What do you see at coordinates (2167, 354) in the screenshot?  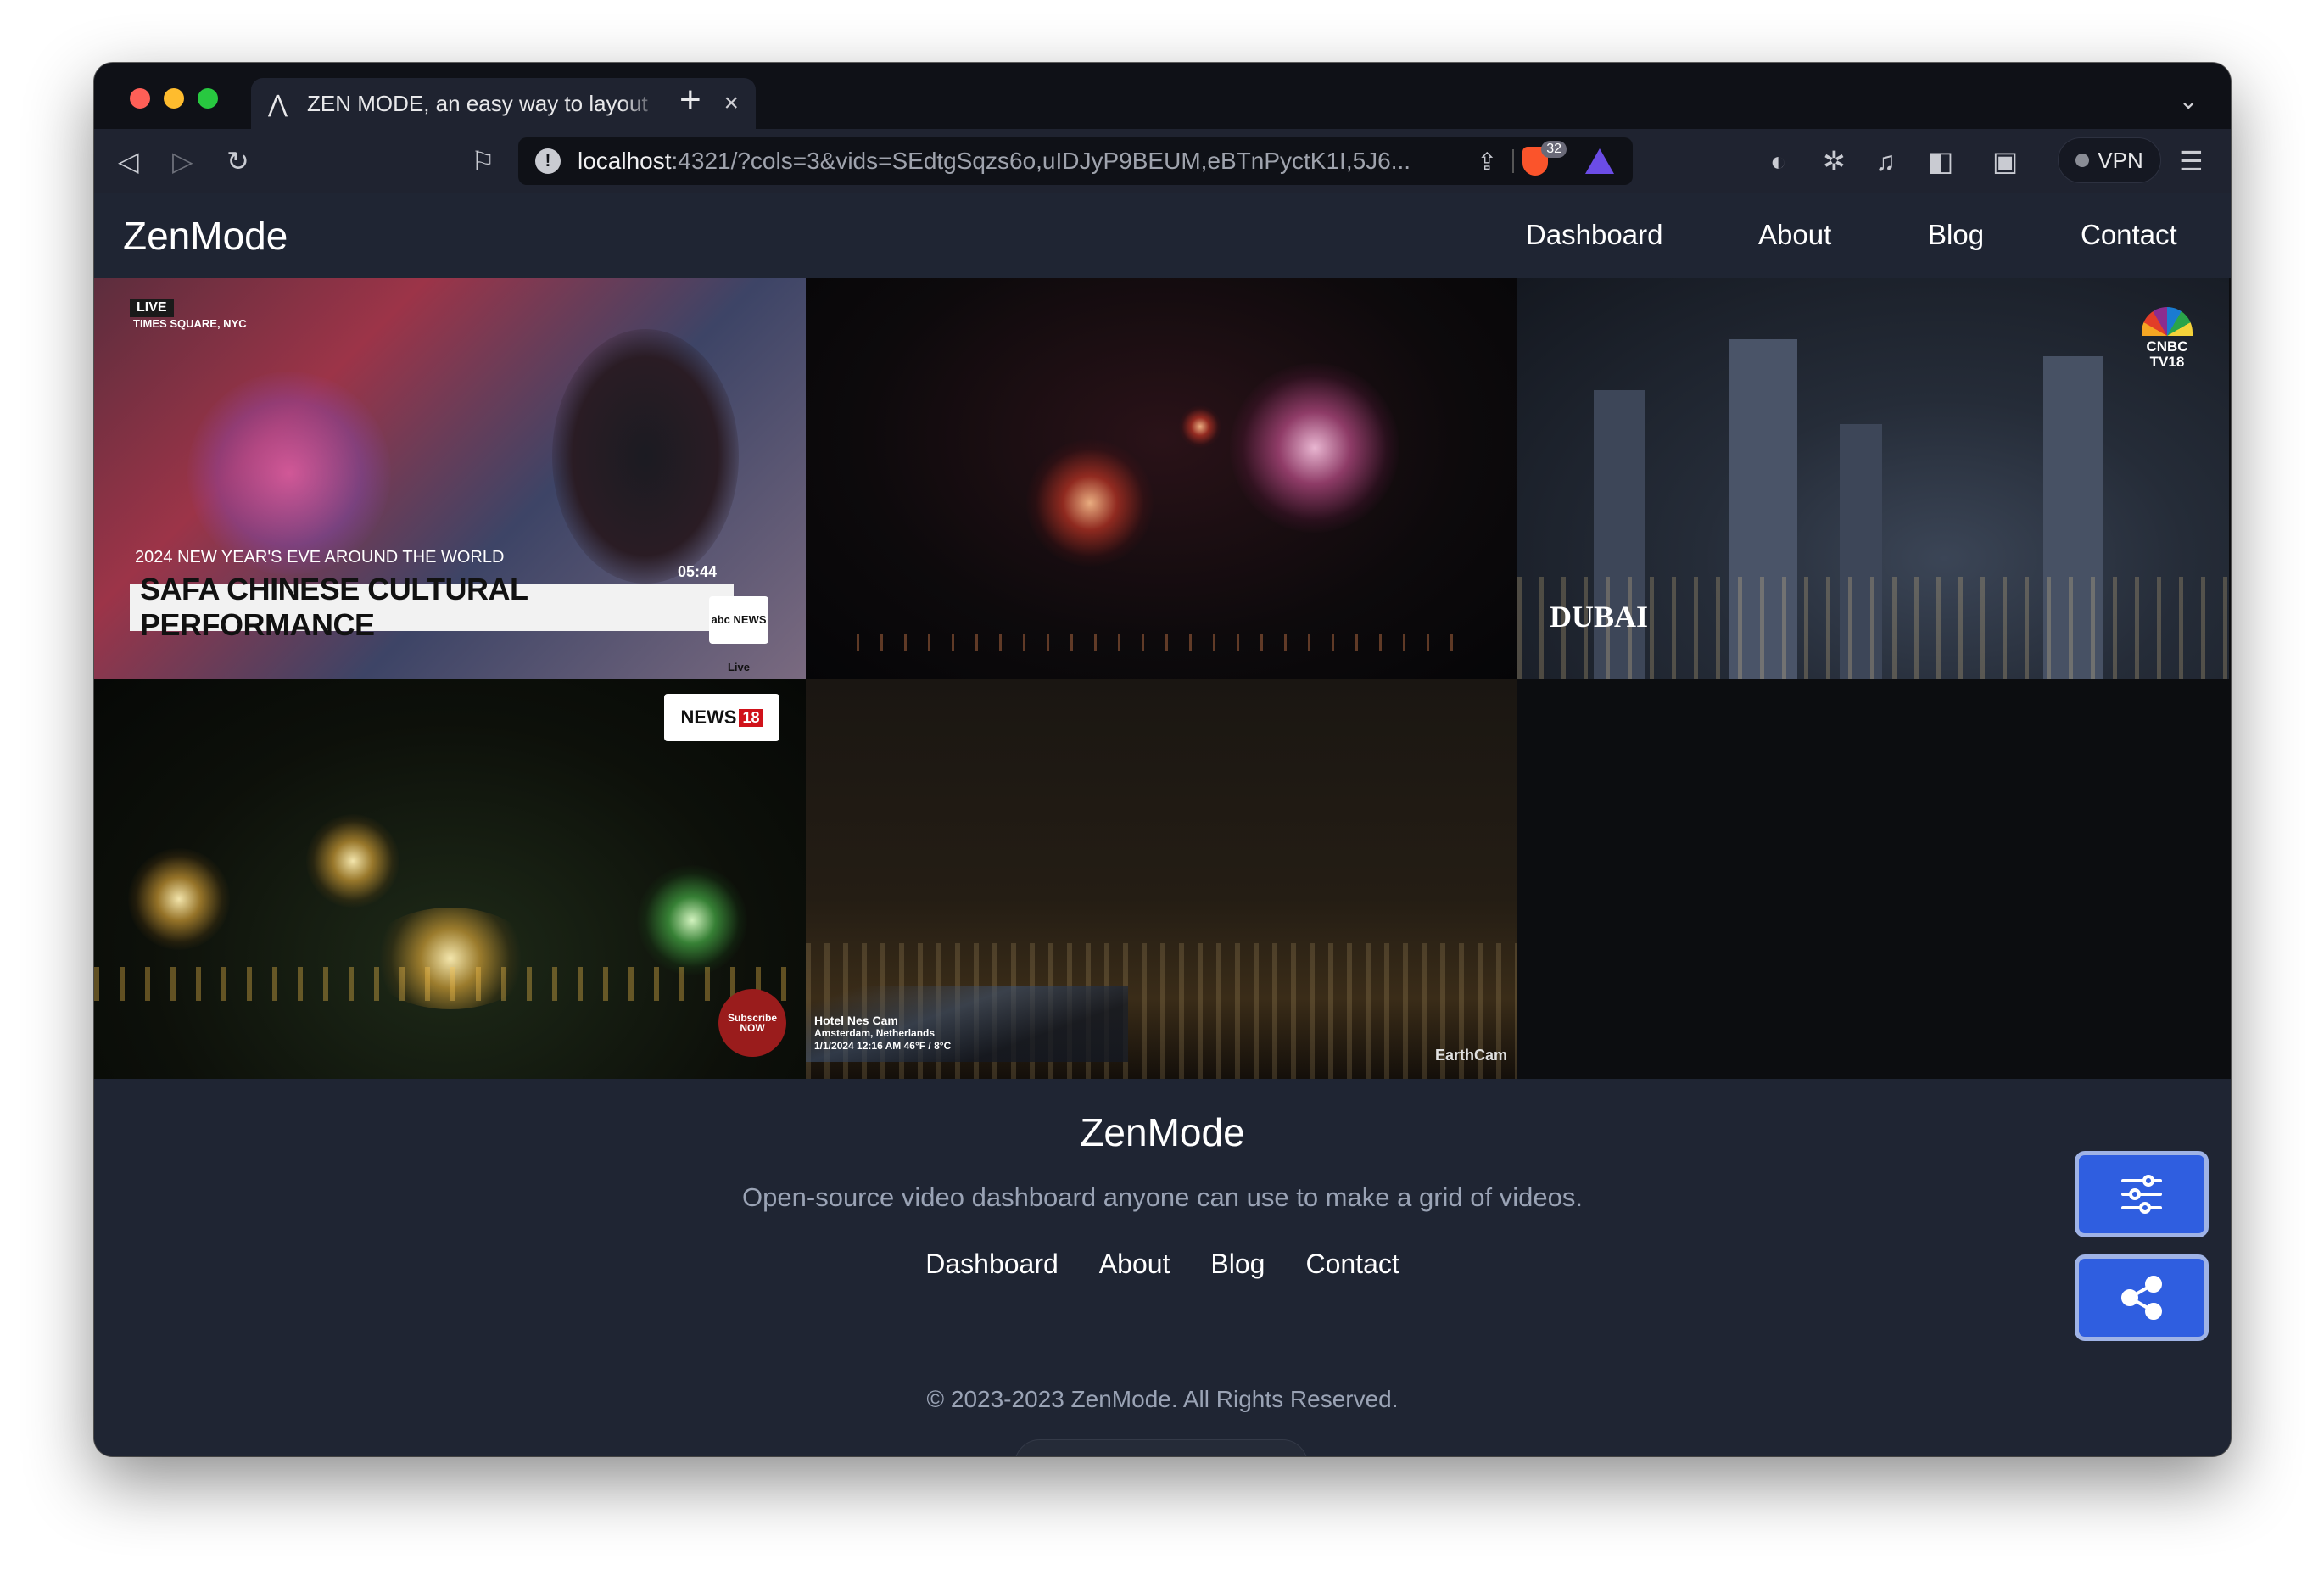 I see `network-label: CNBC TV18` at bounding box center [2167, 354].